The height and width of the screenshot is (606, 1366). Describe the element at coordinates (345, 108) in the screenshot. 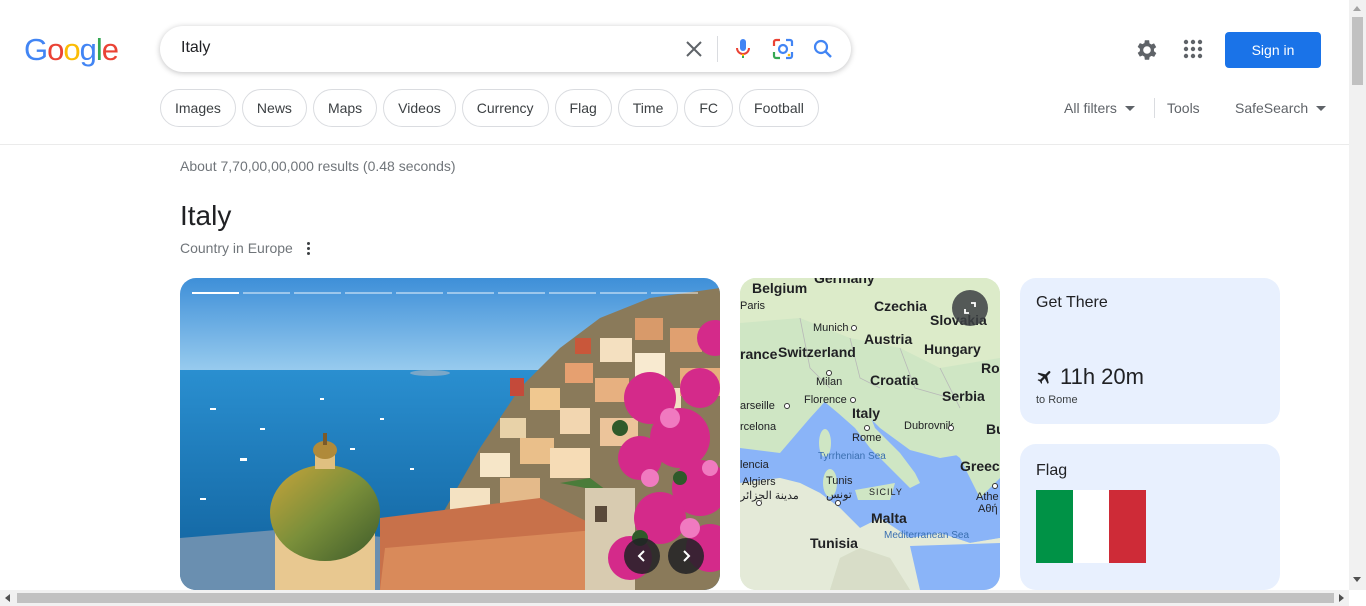

I see `chip-maps: Maps` at that location.